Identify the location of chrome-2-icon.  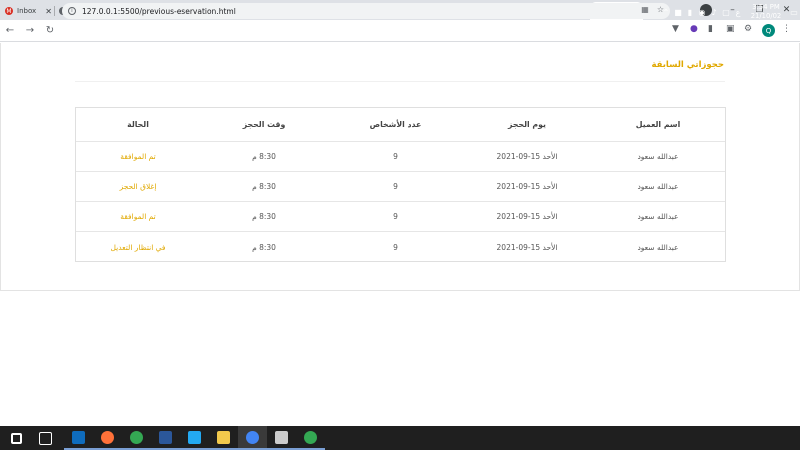
(310, 438).